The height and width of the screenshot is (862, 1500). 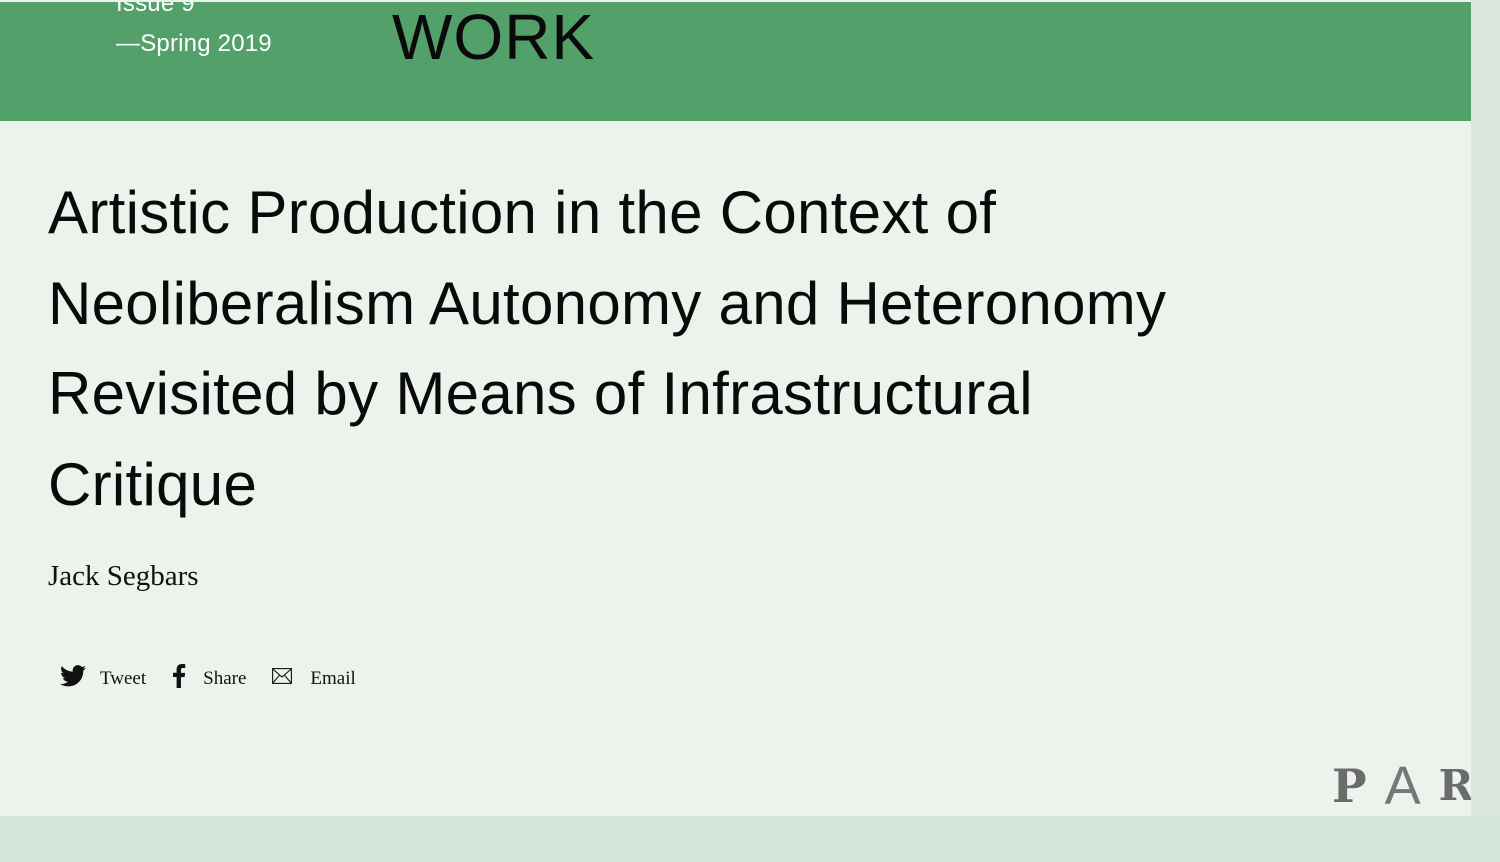 I want to click on tweet-label: Tweet, so click(x=123, y=678).